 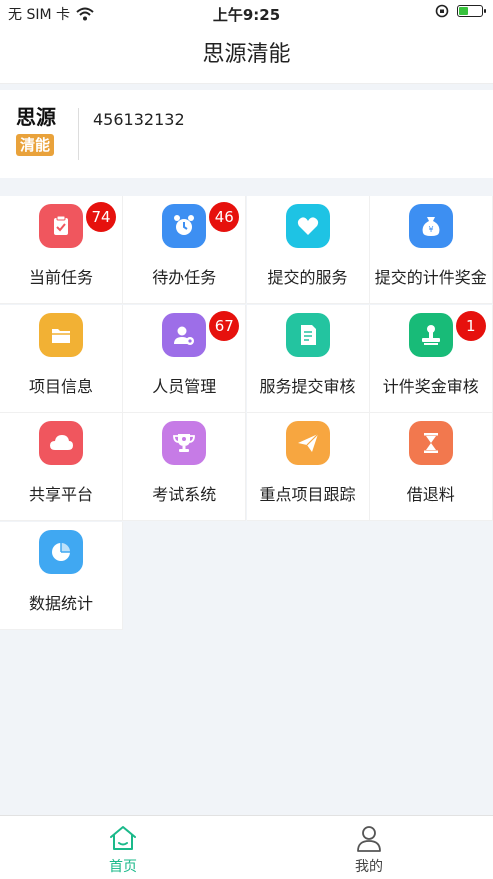 I want to click on nav-bar: 思源清能, so click(x=246, y=55).